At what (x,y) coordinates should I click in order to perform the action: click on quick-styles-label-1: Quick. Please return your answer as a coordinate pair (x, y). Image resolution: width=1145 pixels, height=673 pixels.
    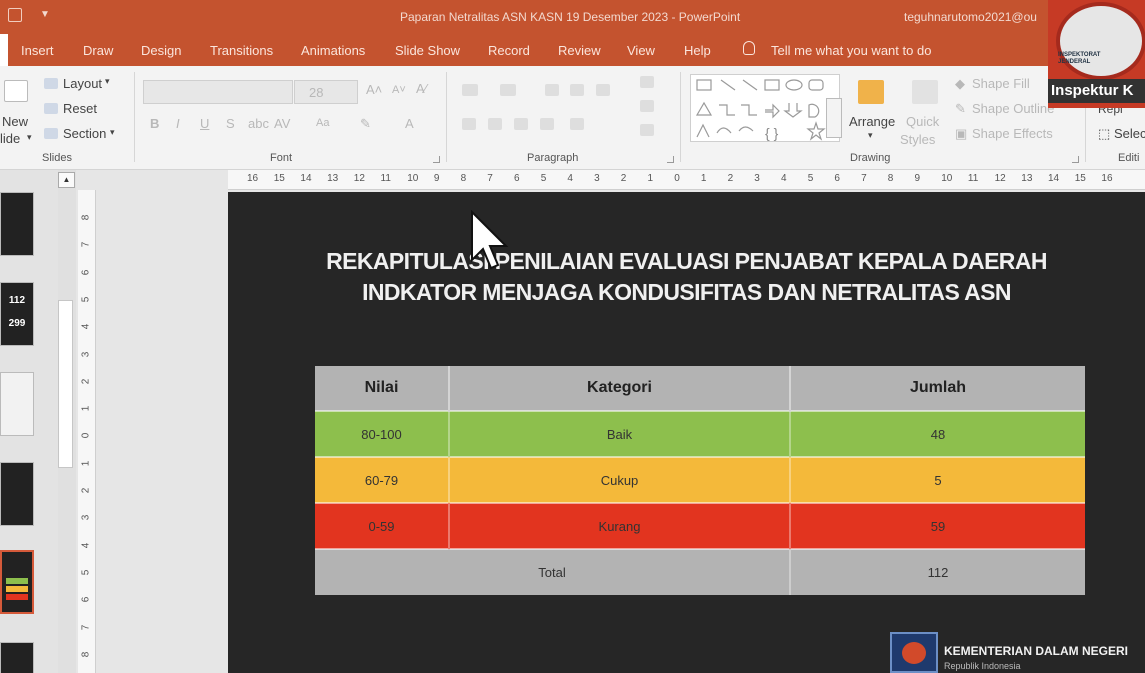
    Looking at the image, I should click on (922, 121).